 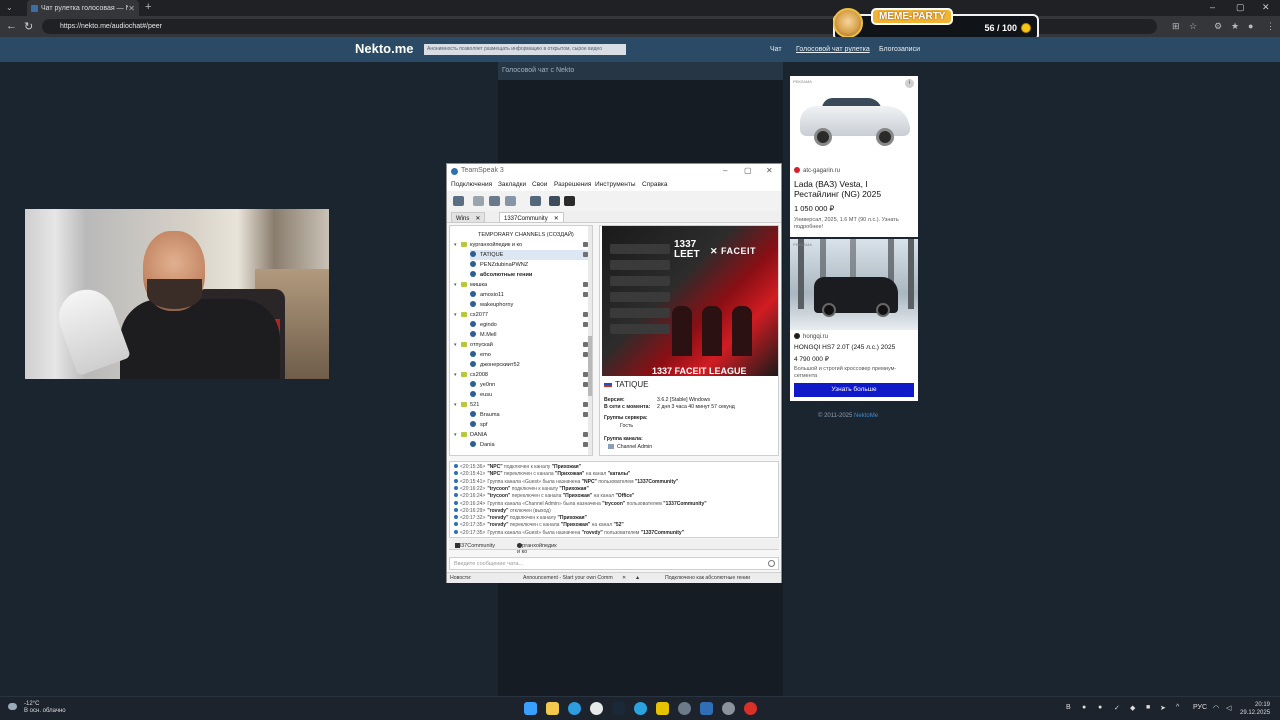 I want to click on ad-info-icon: i, so click(x=909, y=83).